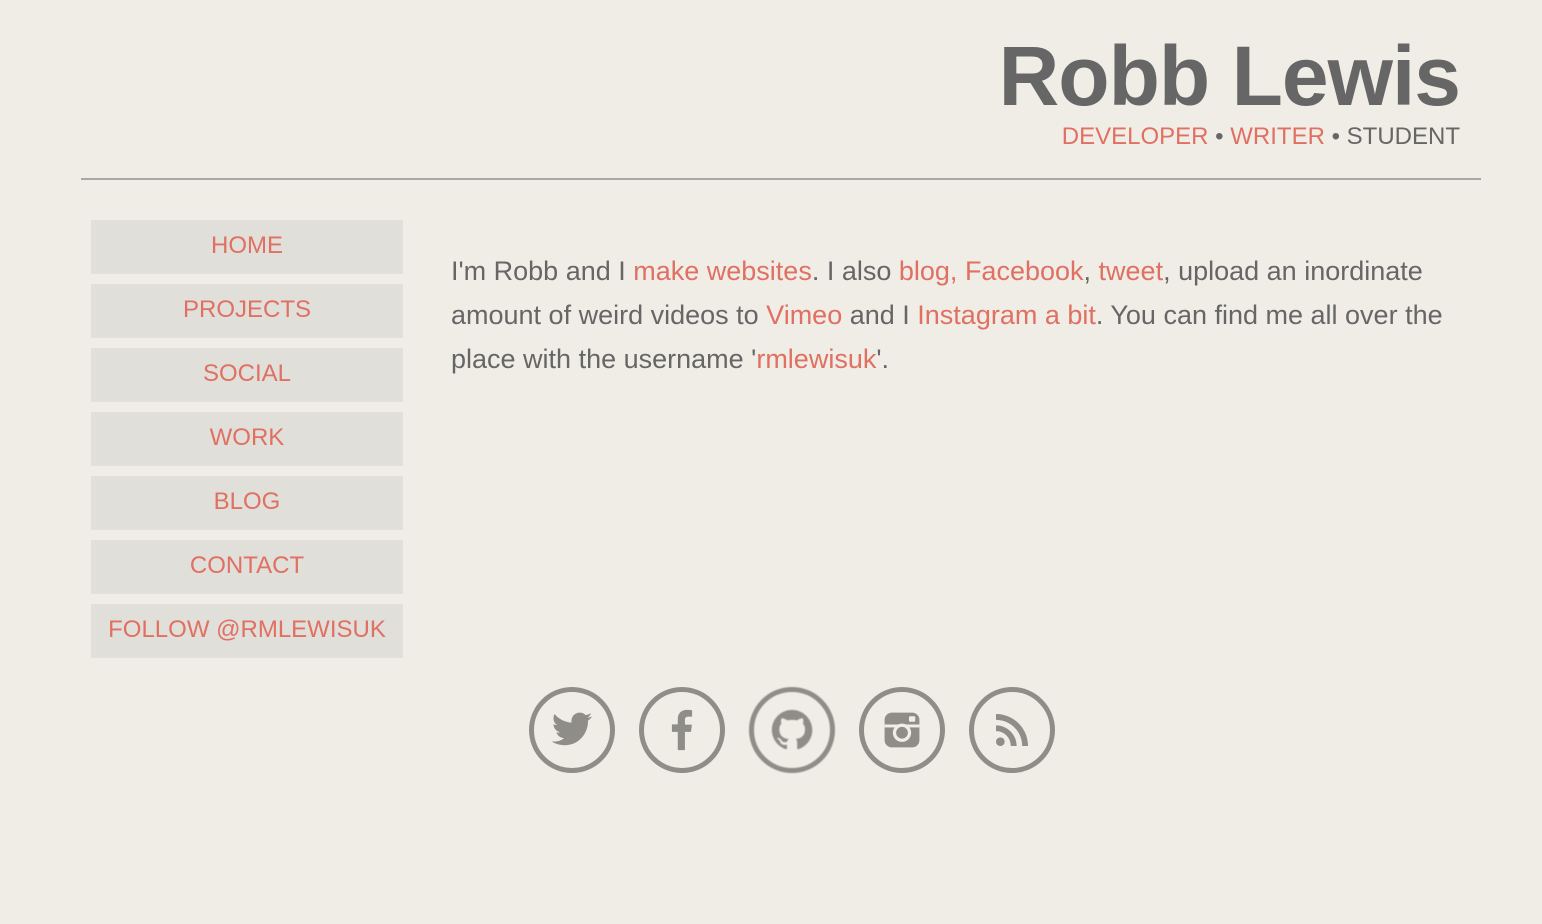 This screenshot has width=1542, height=924. I want to click on intro-text: and I, so click(880, 315).